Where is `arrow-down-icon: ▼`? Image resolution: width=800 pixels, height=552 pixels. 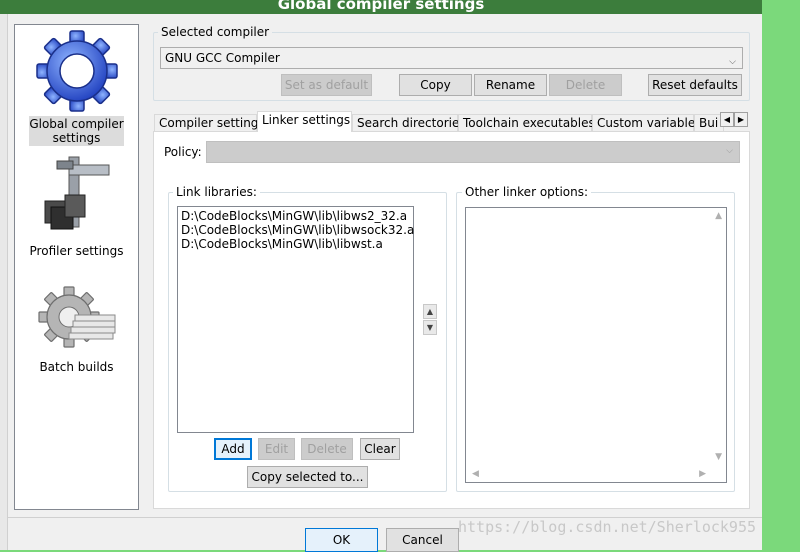
arrow-down-icon: ▼ is located at coordinates (430, 327).